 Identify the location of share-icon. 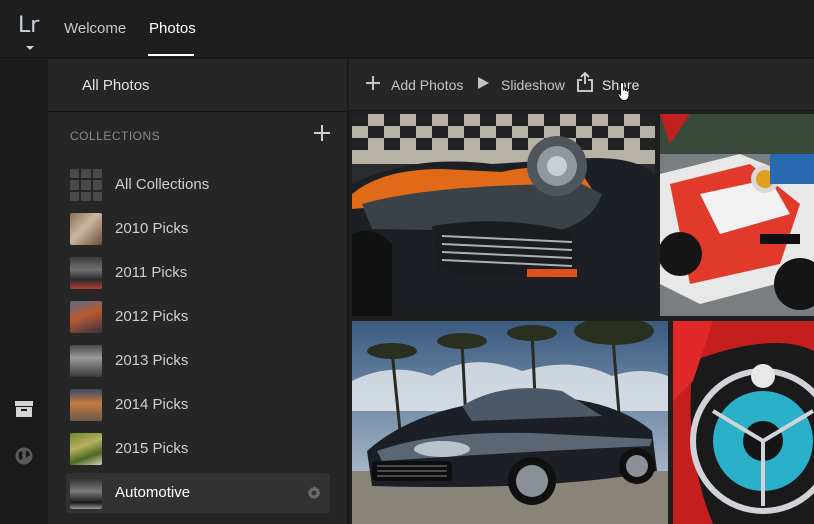
(585, 82).